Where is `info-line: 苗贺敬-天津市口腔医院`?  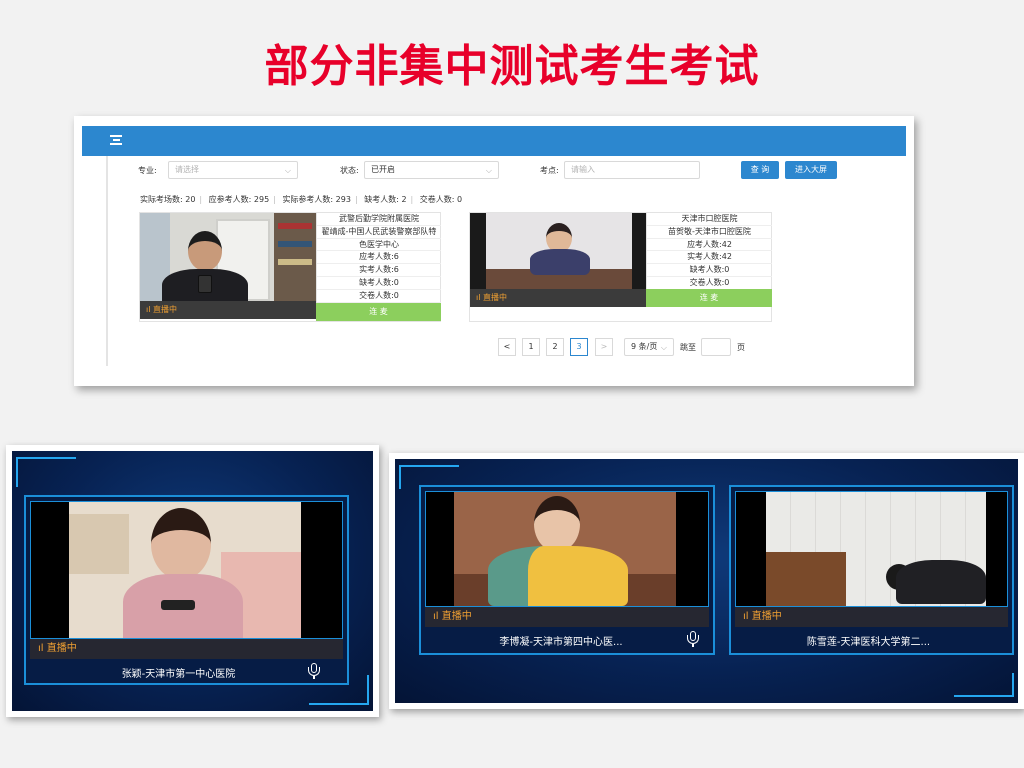
info-line: 苗贺敬-天津市口腔医院 is located at coordinates (709, 232).